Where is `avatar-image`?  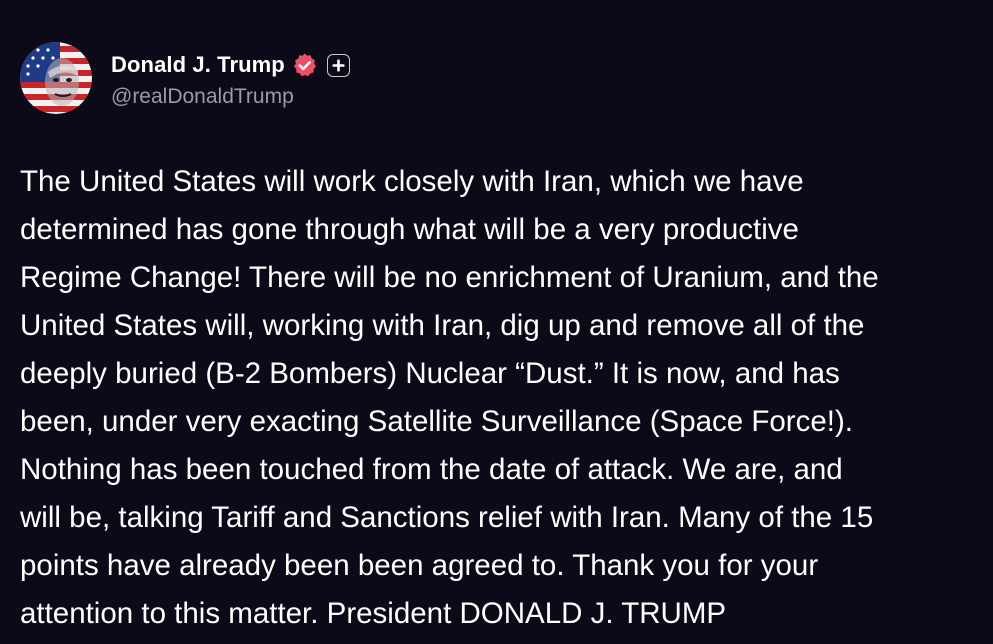 avatar-image is located at coordinates (56, 78).